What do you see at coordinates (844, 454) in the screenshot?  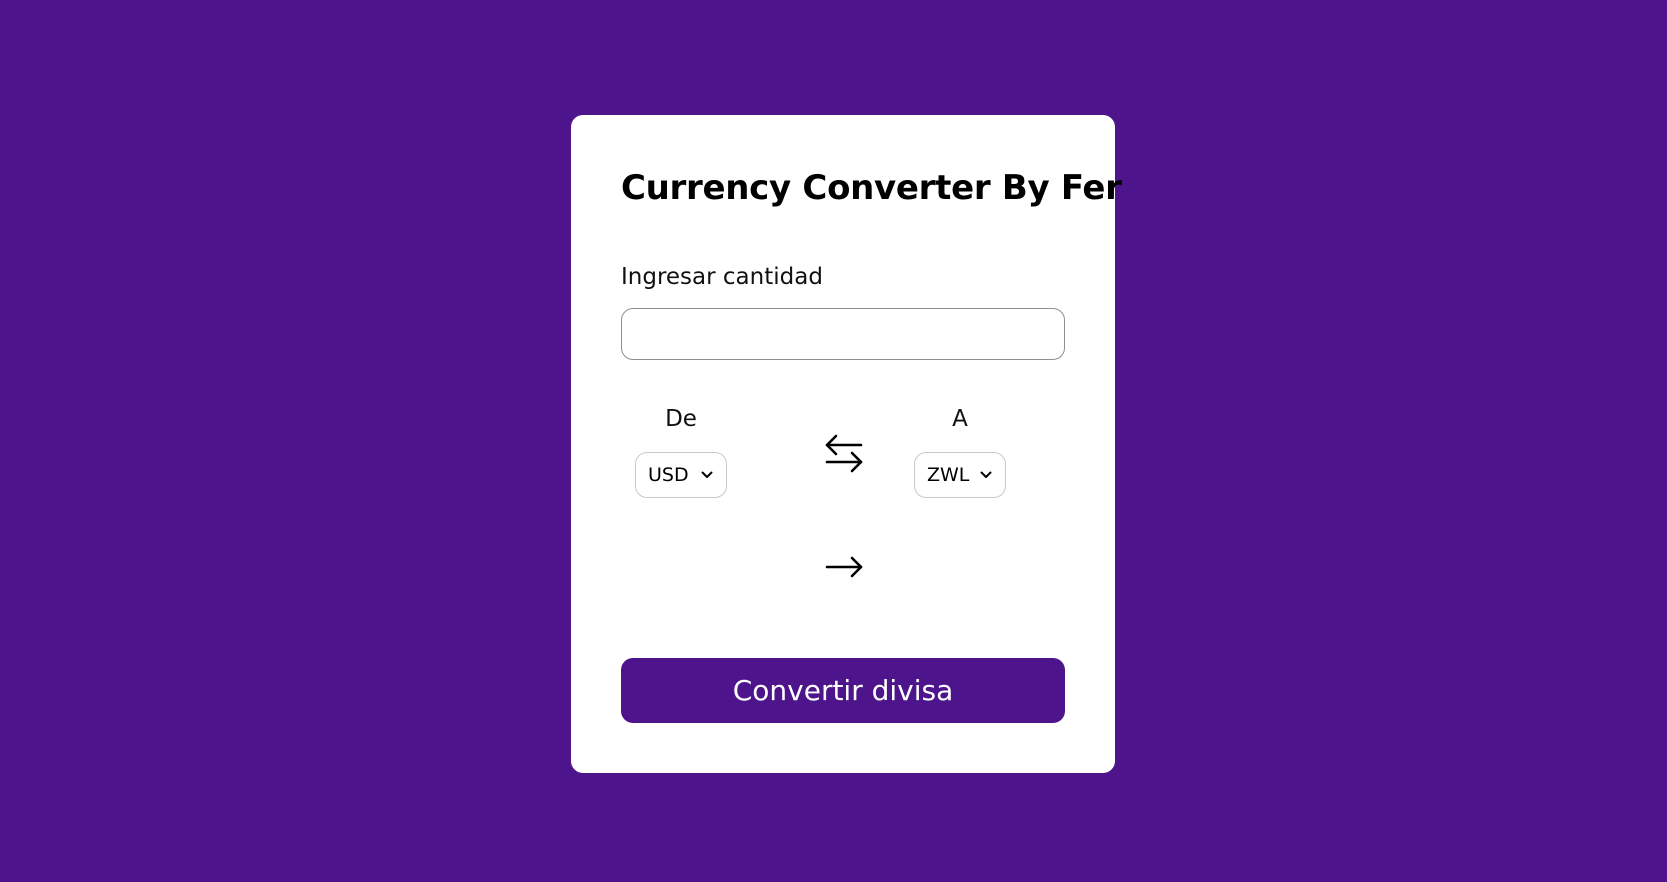 I see `swap-arrows-icon` at bounding box center [844, 454].